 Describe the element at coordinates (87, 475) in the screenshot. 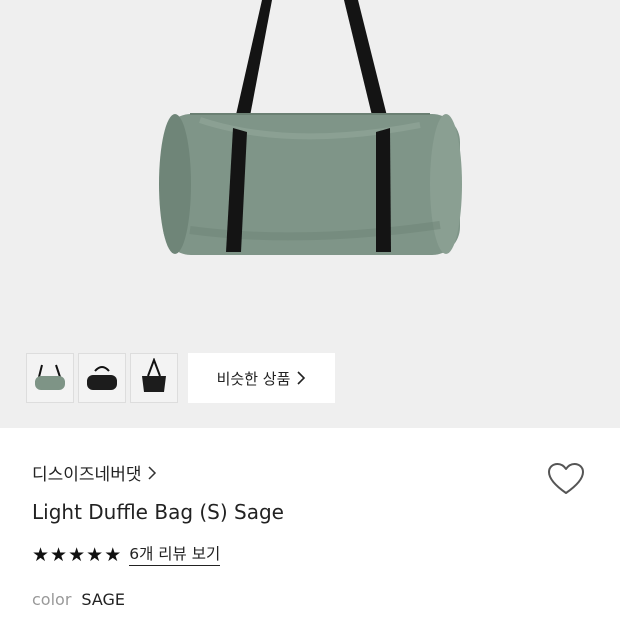

I see `brand-name: 디스이즈네버댓` at that location.